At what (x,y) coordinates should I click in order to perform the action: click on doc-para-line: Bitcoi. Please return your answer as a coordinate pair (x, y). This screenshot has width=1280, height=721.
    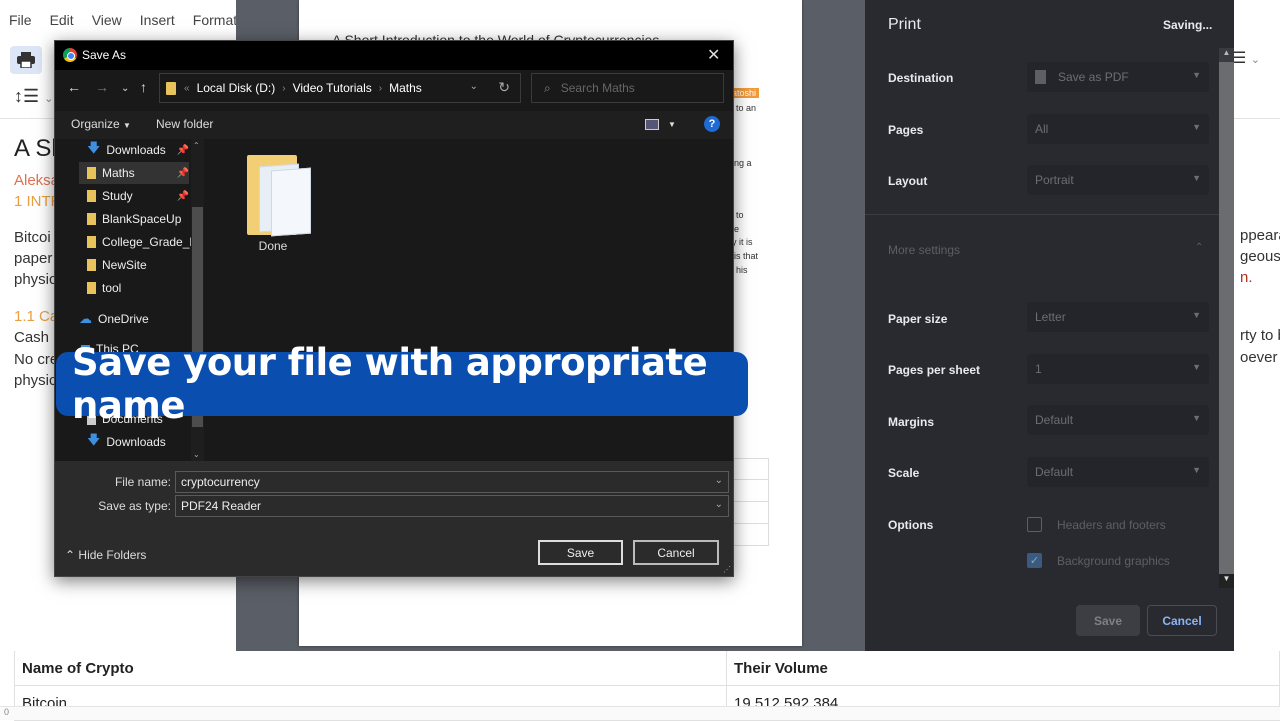
    Looking at the image, I should click on (32, 237).